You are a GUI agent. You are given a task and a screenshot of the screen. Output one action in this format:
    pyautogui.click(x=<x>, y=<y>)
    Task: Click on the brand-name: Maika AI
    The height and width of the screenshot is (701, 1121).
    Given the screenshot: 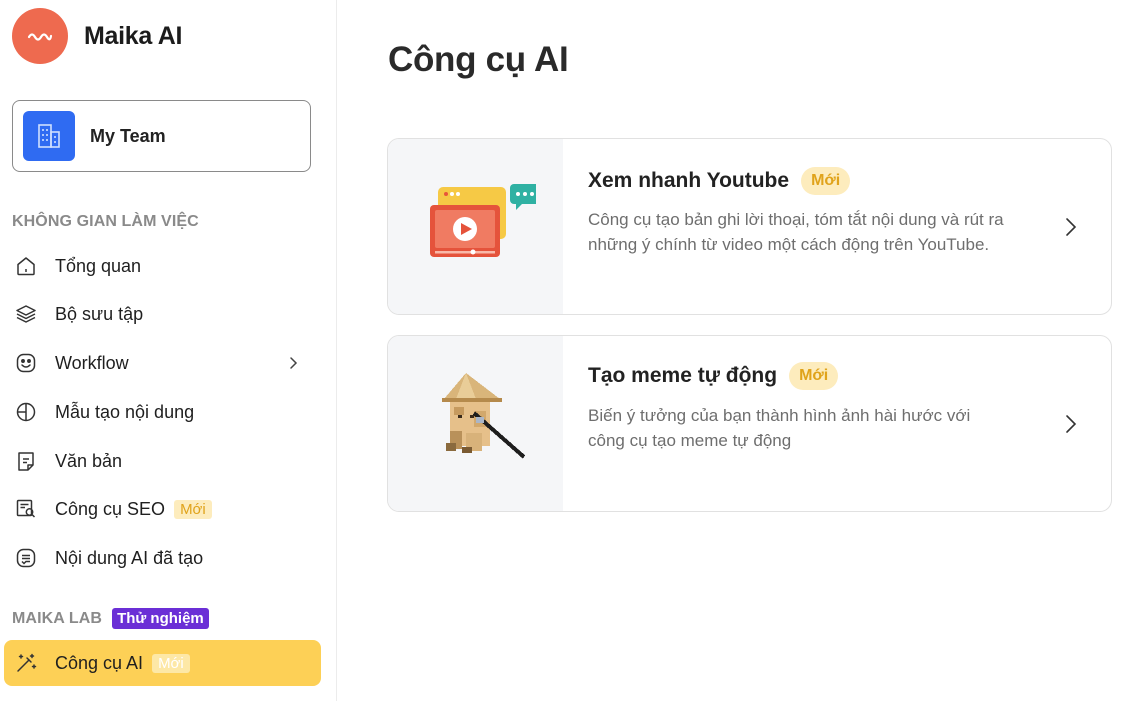 What is the action you would take?
    pyautogui.click(x=133, y=35)
    